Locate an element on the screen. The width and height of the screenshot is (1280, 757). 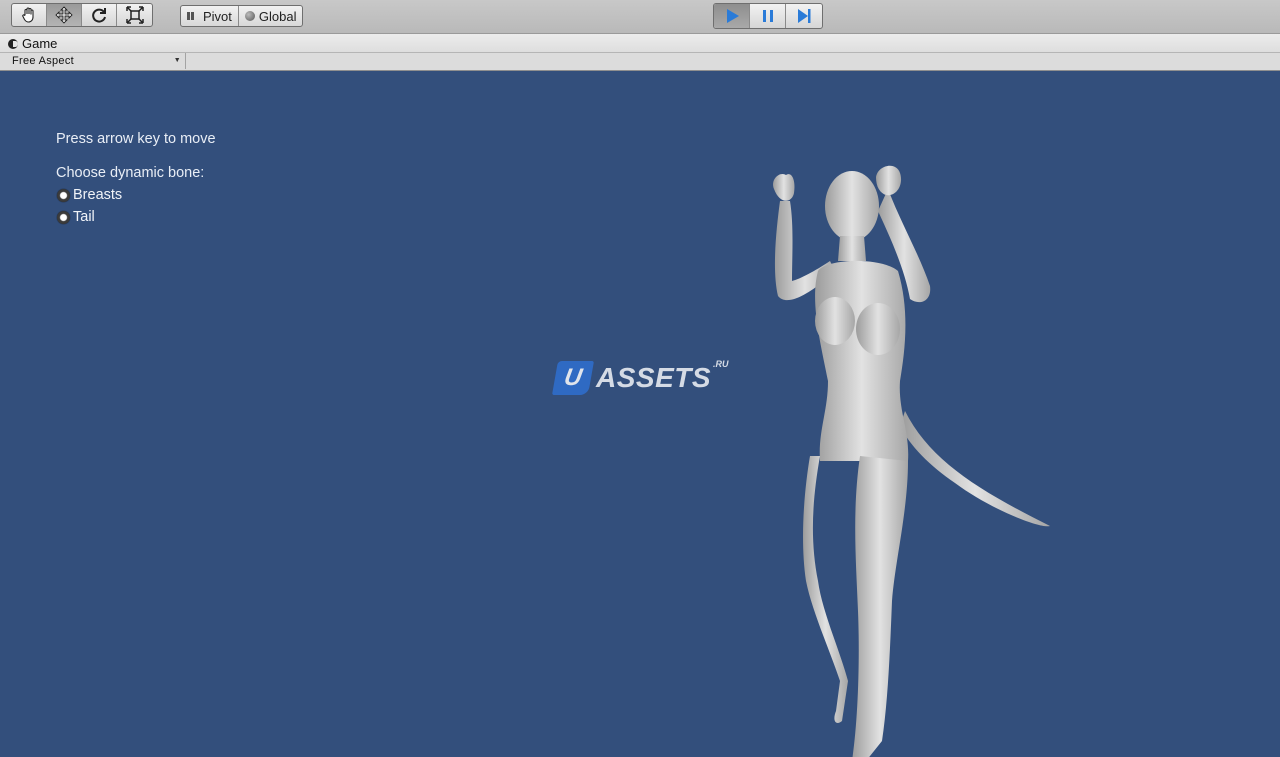
logo-text: ASSETS is located at coordinates (654, 377).